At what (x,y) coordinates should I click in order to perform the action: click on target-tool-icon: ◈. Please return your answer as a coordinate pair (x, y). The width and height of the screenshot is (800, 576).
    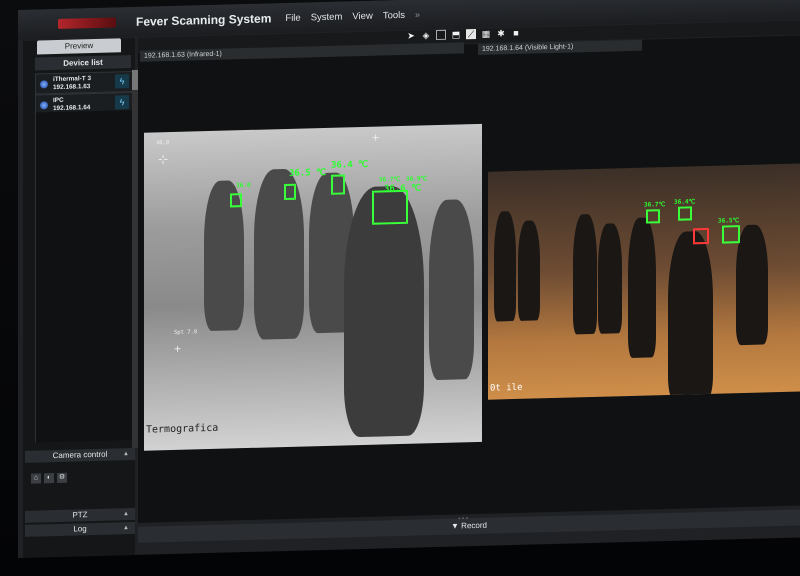
    Looking at the image, I should click on (426, 35).